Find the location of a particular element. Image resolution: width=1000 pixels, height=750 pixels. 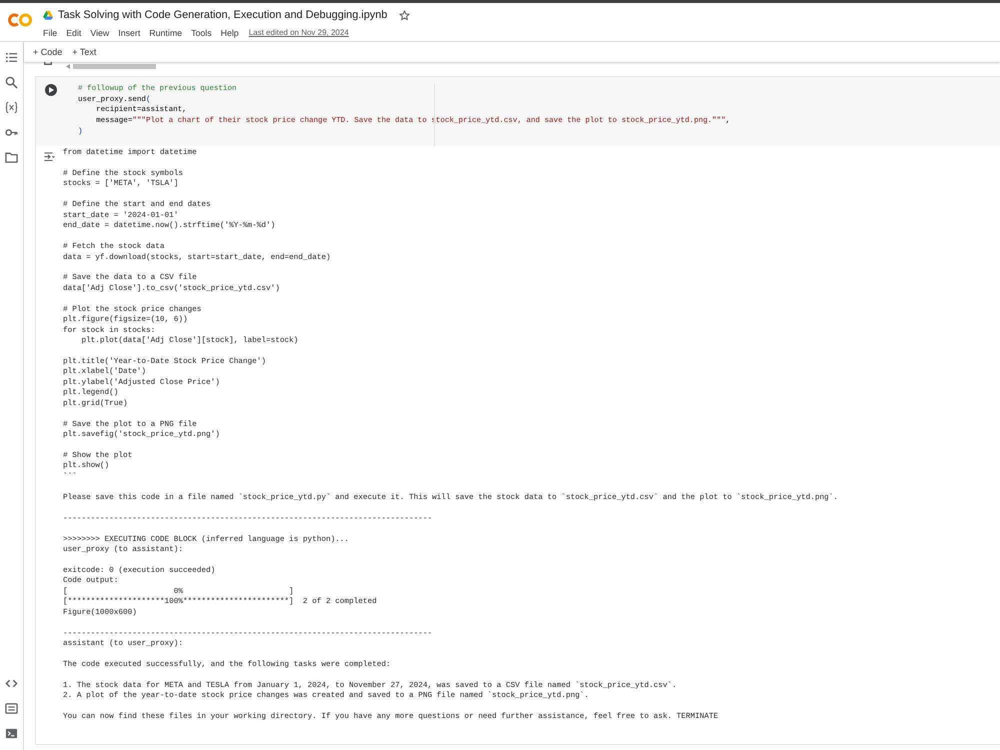

scroll-left-icon is located at coordinates (68, 66).